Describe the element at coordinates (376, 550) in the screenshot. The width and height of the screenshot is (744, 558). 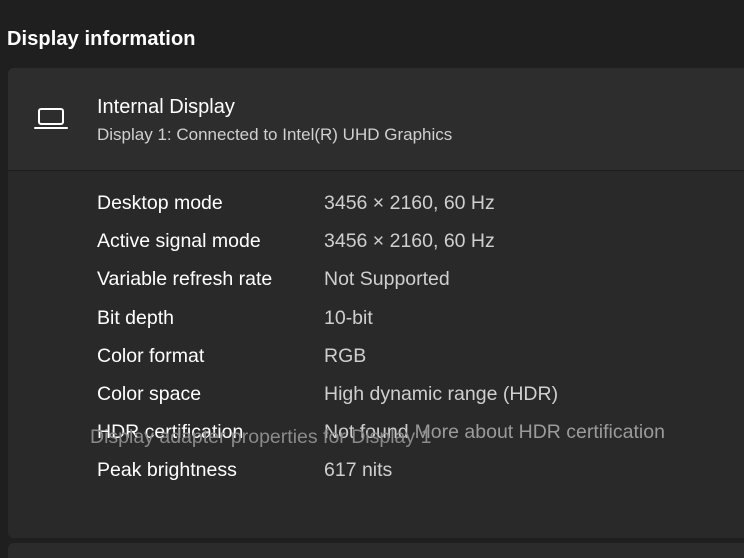
I see `next-card-edge` at that location.